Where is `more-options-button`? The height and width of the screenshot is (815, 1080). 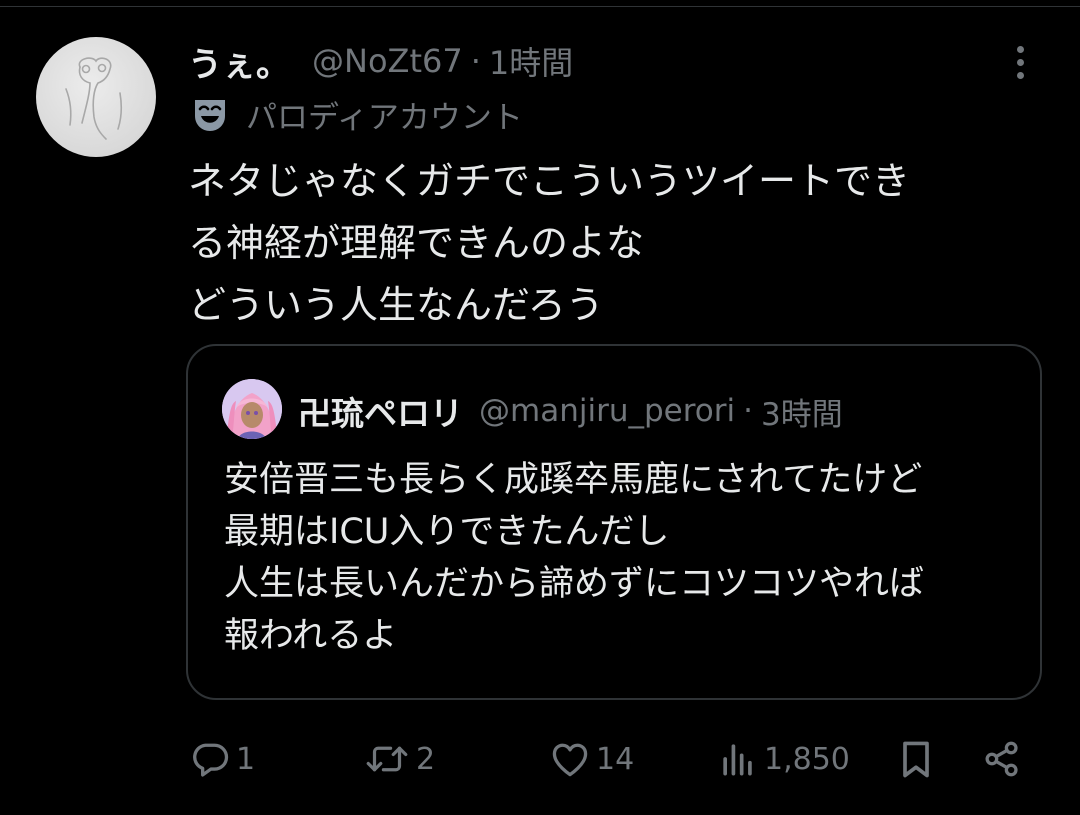 more-options-button is located at coordinates (1020, 62).